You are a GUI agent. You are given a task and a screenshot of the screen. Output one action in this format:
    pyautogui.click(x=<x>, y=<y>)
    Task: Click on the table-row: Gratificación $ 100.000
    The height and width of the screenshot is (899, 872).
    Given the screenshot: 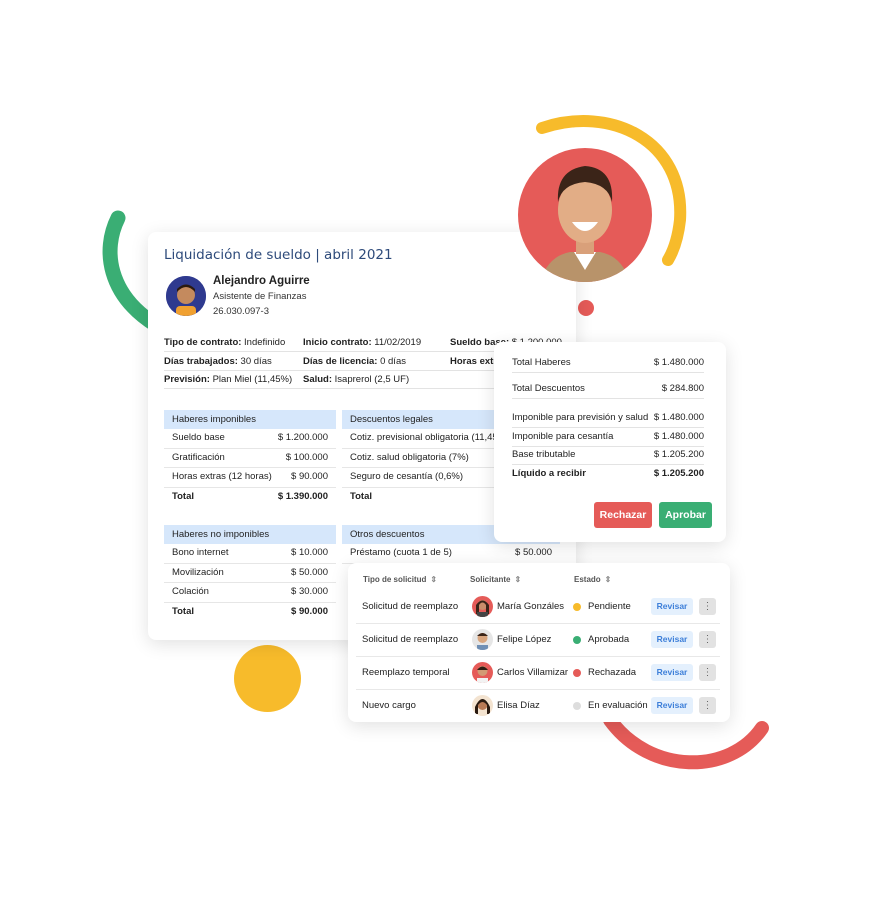 What is the action you would take?
    pyautogui.click(x=250, y=458)
    